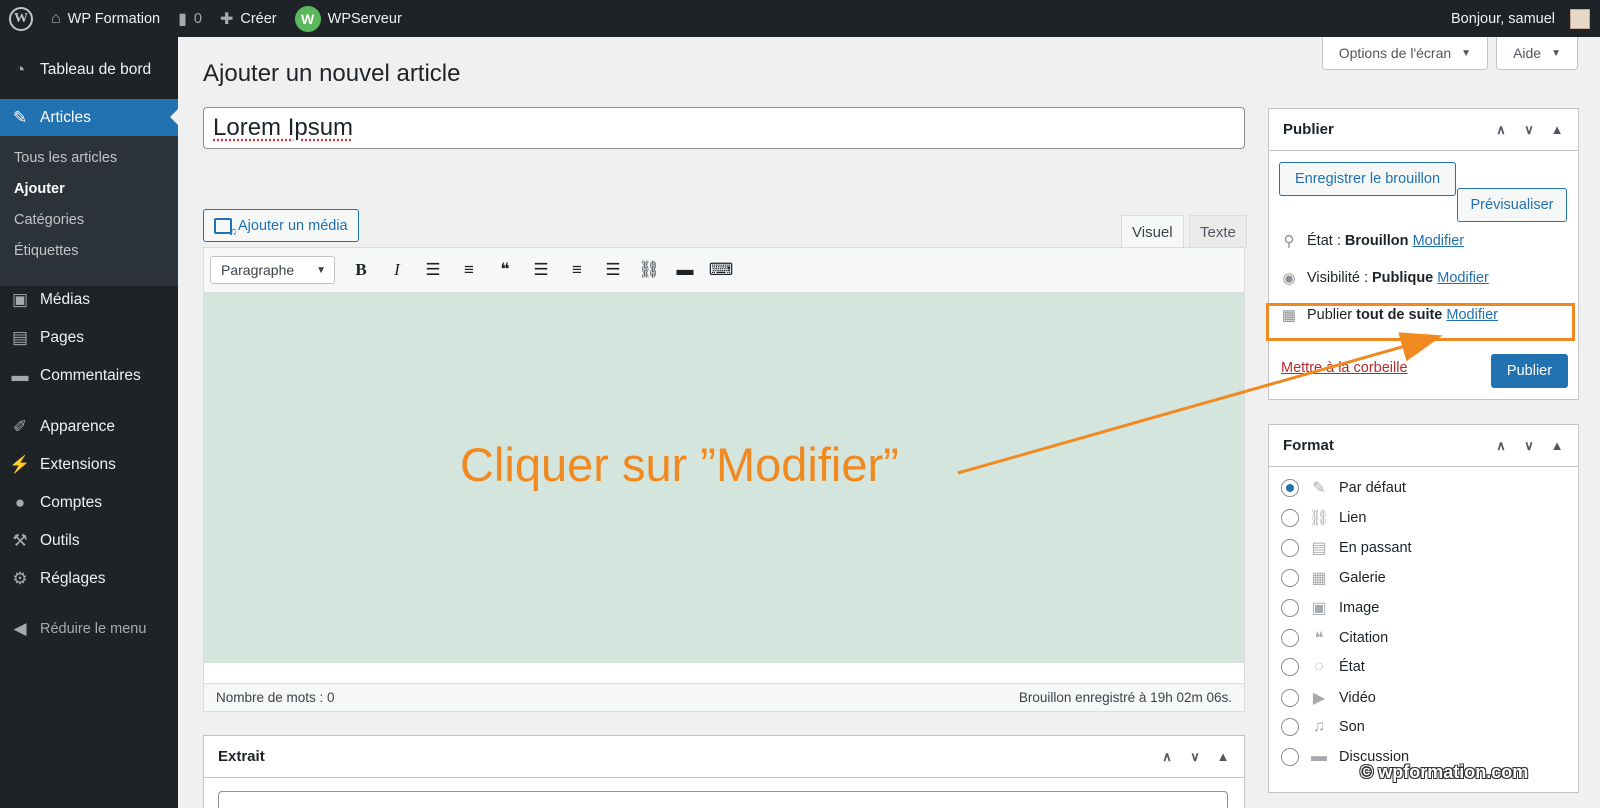  Describe the element at coordinates (1152, 231) in the screenshot. I see `tab-visual: Visuel` at that location.